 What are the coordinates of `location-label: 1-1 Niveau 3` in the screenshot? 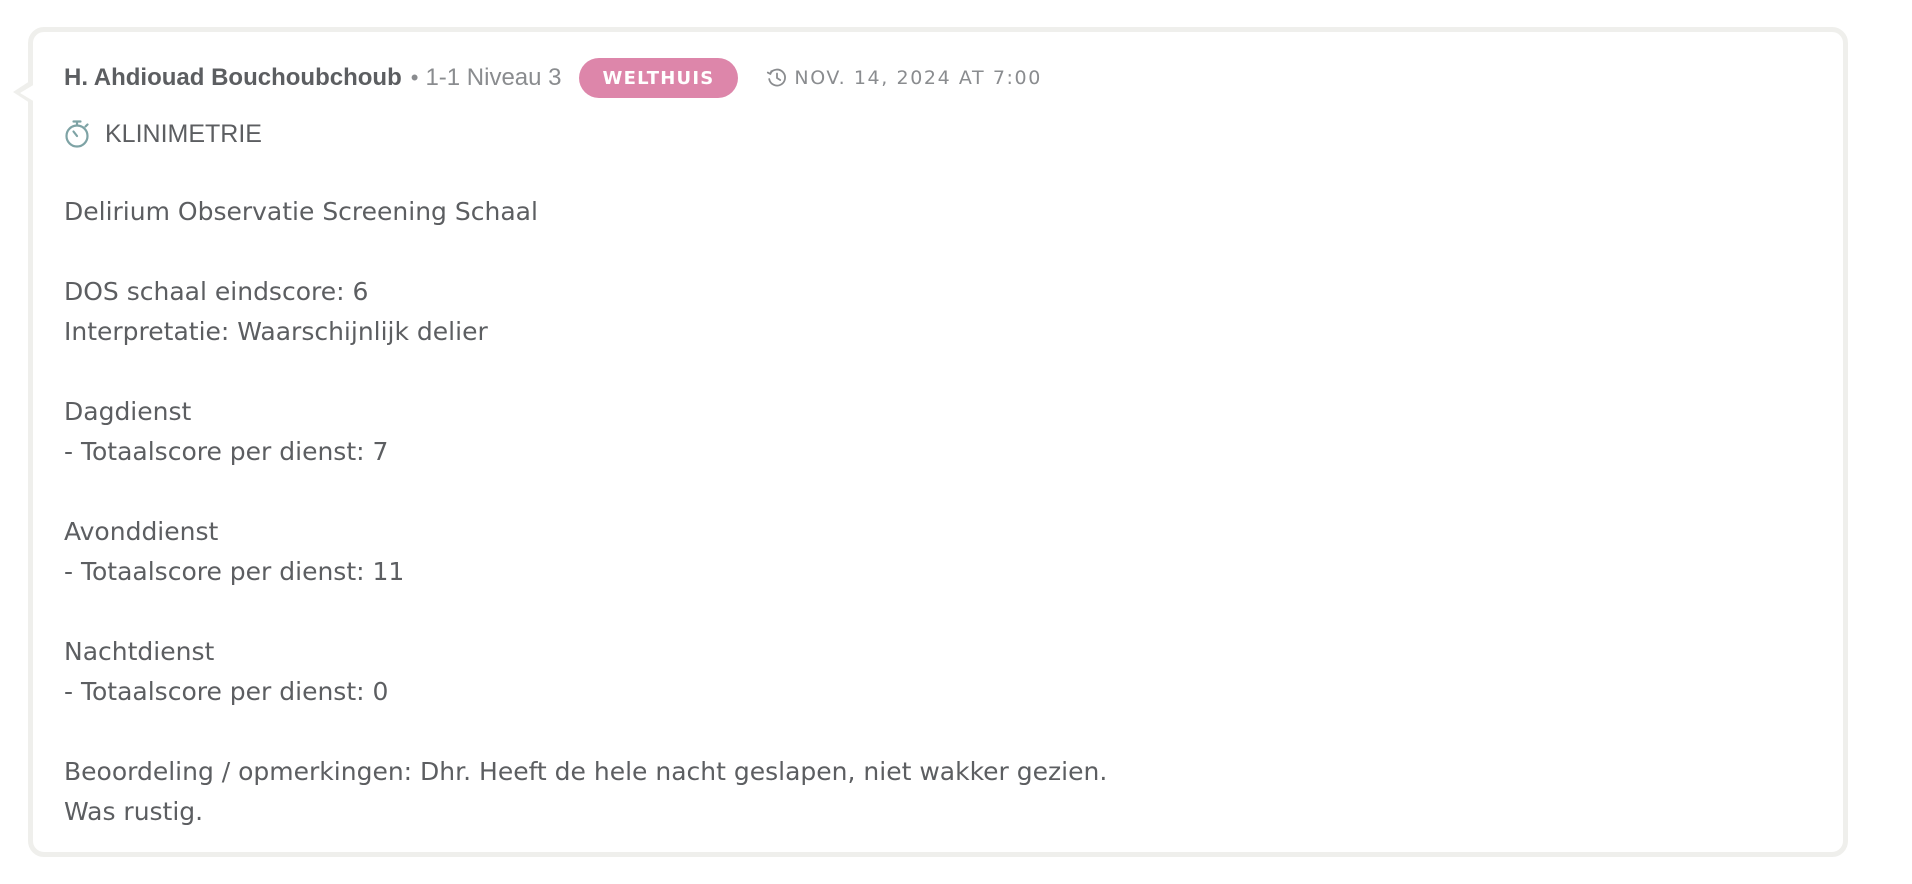 It's located at (493, 77).